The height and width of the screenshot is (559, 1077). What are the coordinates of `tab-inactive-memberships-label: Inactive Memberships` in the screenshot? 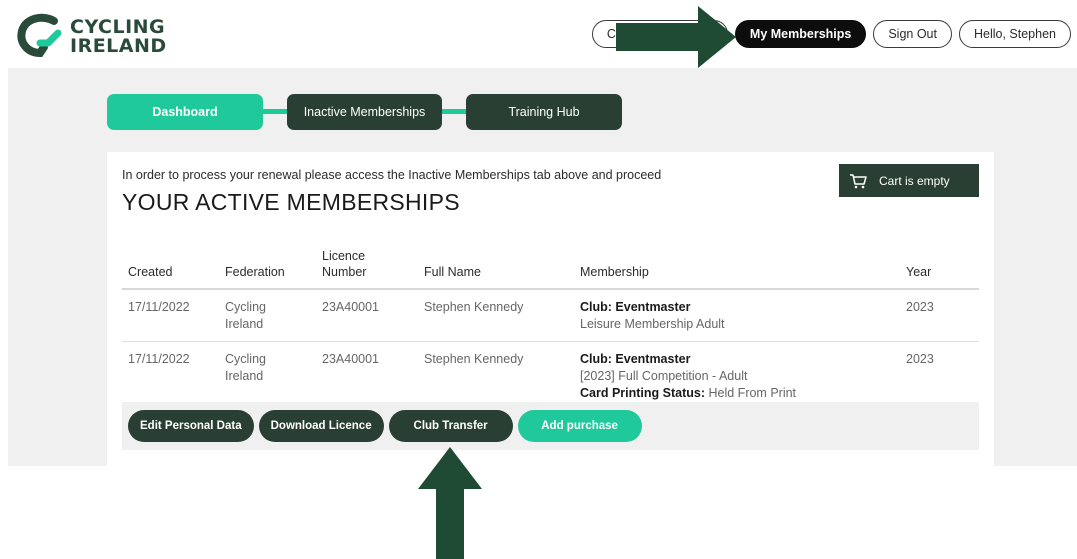 It's located at (364, 112).